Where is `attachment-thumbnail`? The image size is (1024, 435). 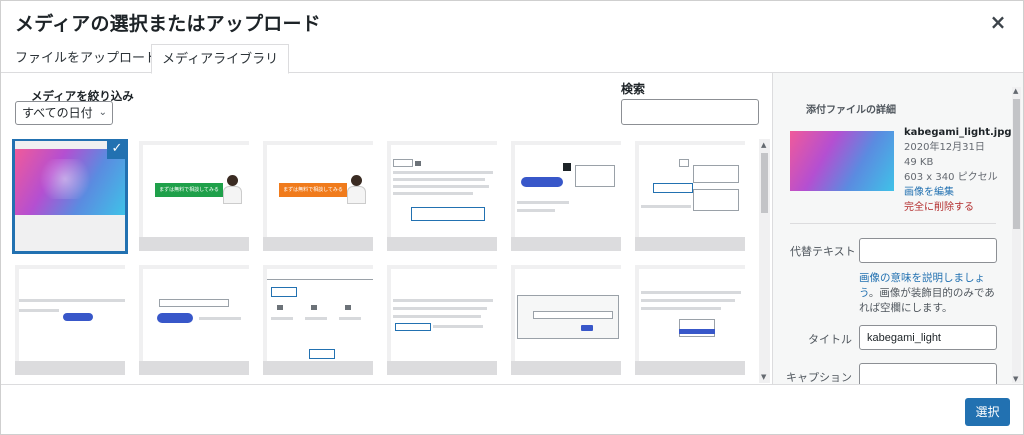
attachment-thumbnail is located at coordinates (842, 161).